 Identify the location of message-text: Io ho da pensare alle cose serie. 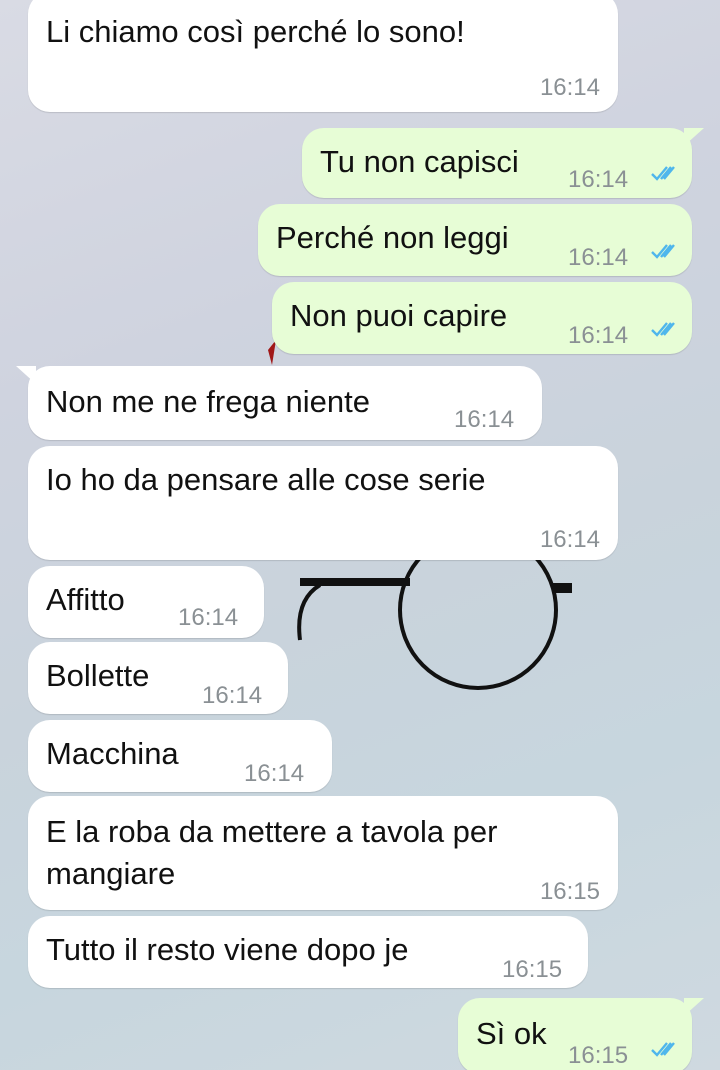
(266, 479).